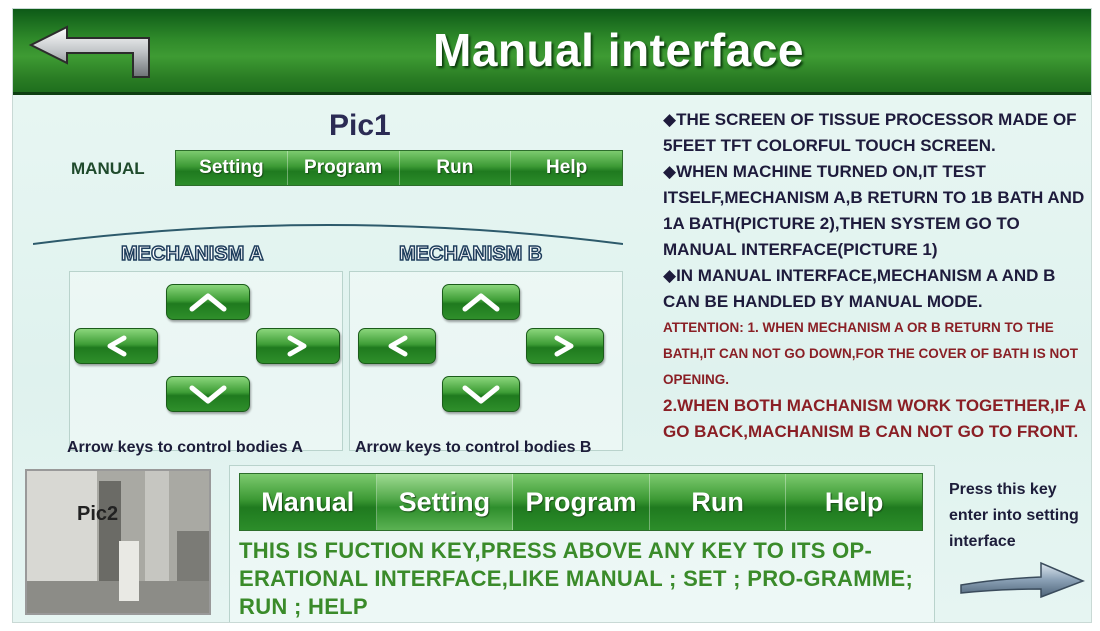 Image resolution: width=1100 pixels, height=631 pixels. What do you see at coordinates (98, 514) in the screenshot?
I see `pic2-label: Pic2` at bounding box center [98, 514].